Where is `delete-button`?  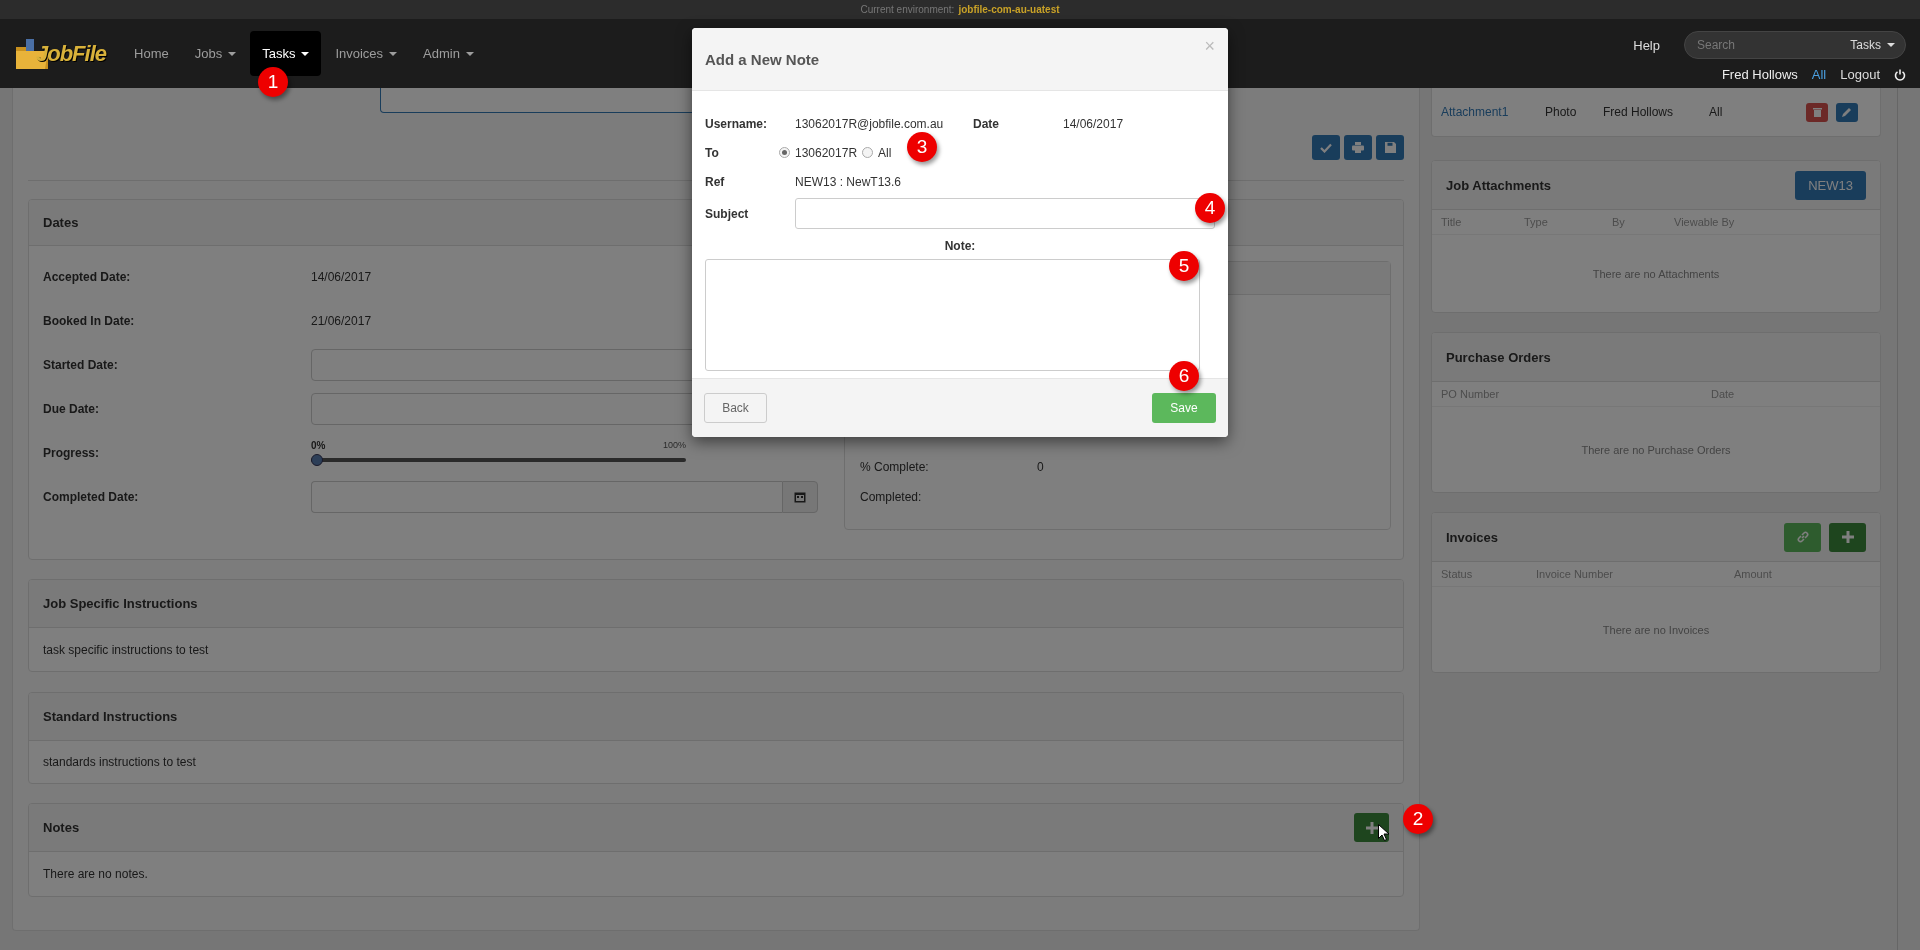
delete-button is located at coordinates (1817, 112).